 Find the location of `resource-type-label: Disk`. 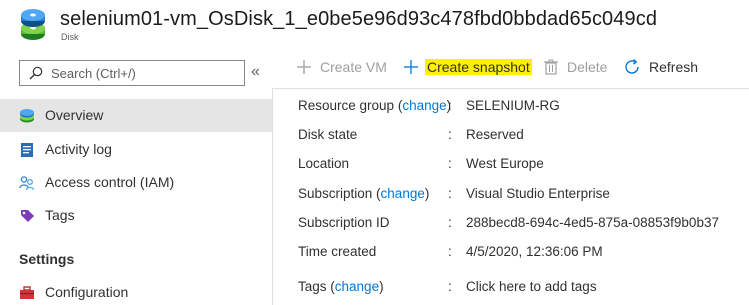

resource-type-label: Disk is located at coordinates (70, 37).